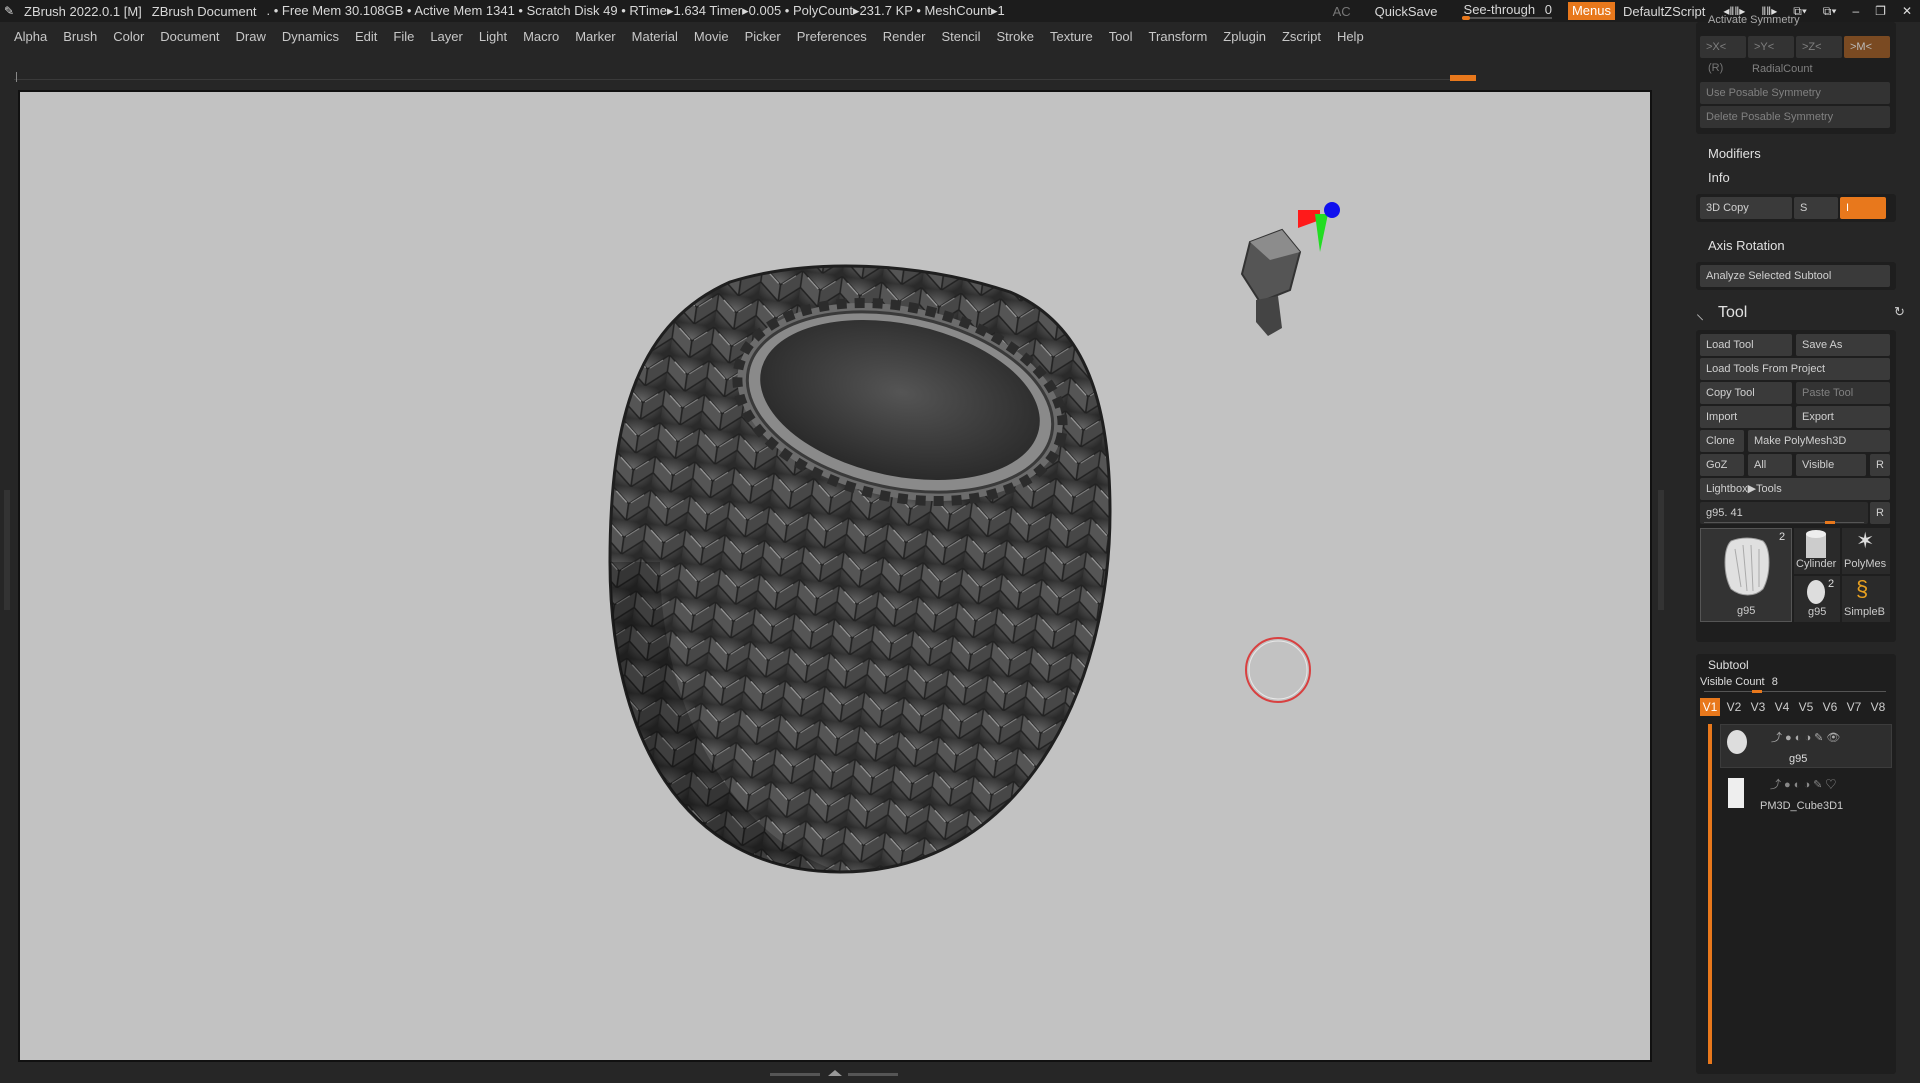 The width and height of the screenshot is (1920, 1083). What do you see at coordinates (1746, 417) in the screenshot?
I see `import-button: Import` at bounding box center [1746, 417].